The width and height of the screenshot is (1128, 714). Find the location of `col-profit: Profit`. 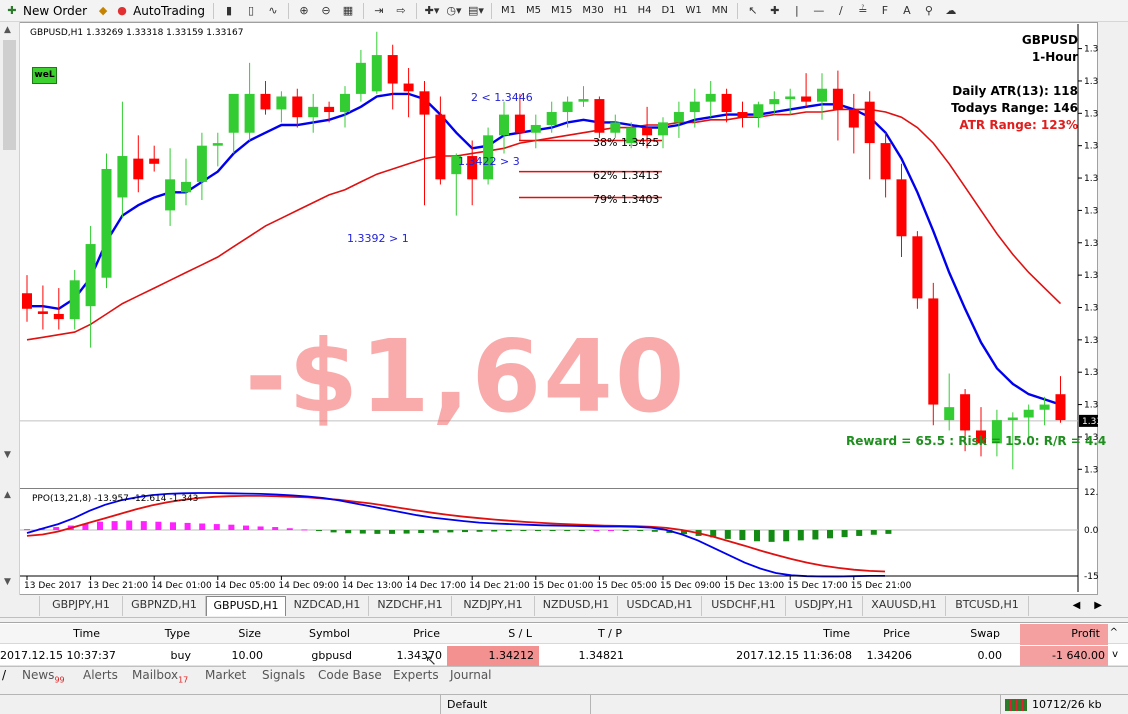

col-profit: Profit is located at coordinates (1065, 633).